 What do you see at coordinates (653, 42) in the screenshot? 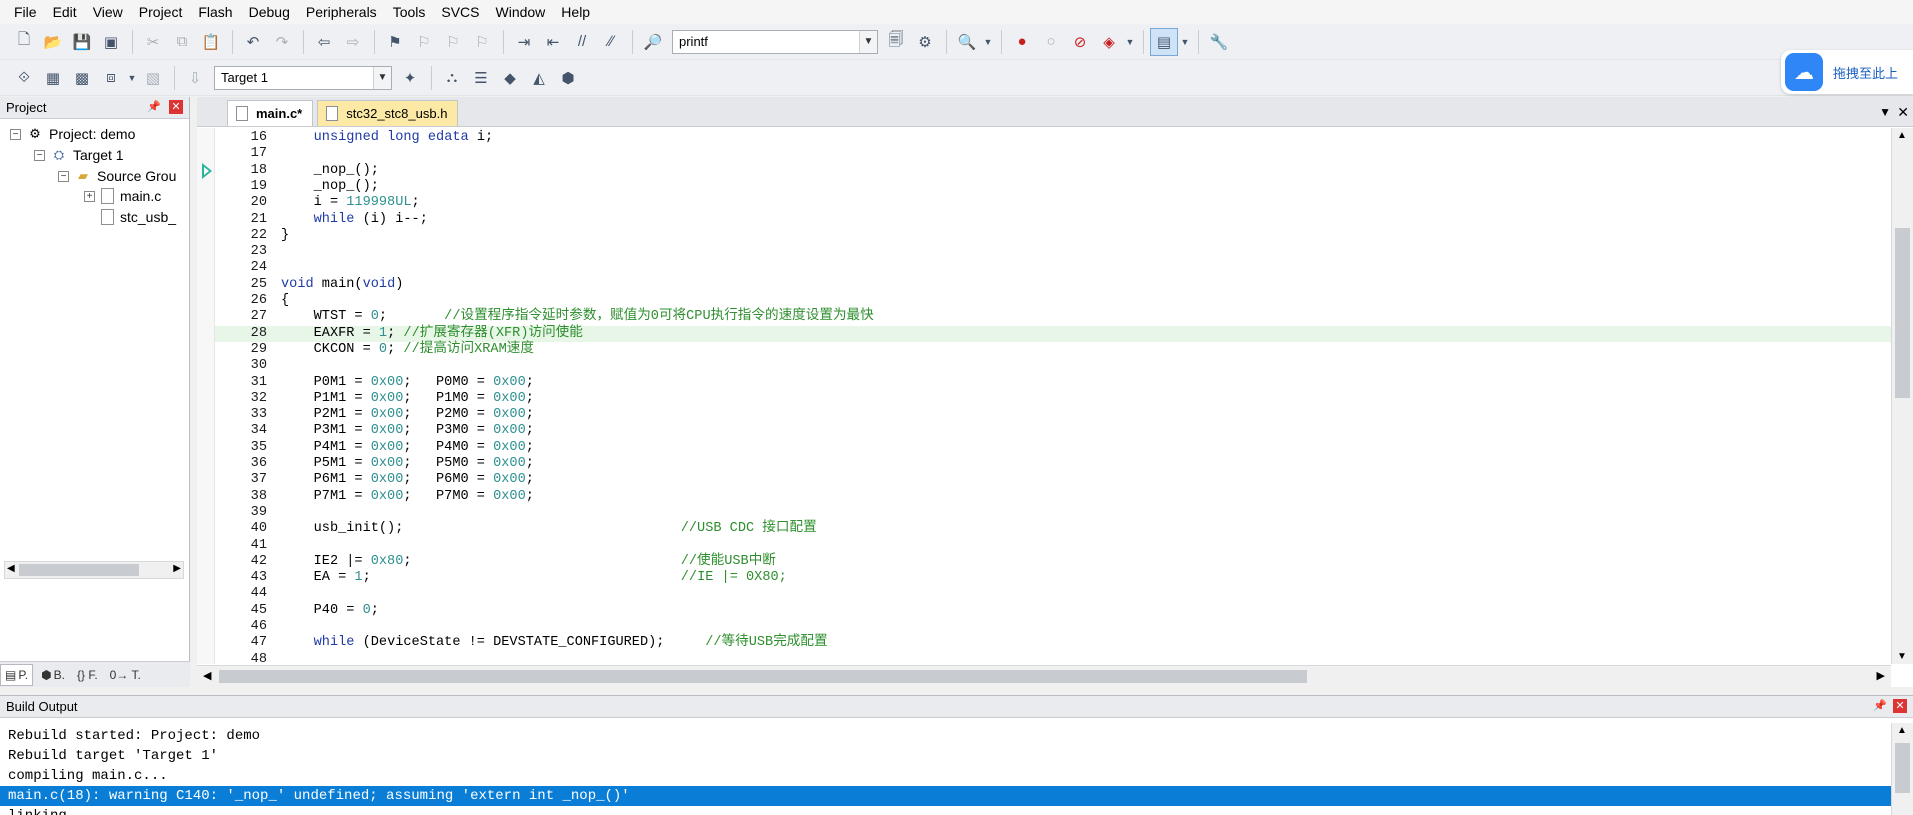
I see `find-in-files-icon: 🔎` at bounding box center [653, 42].